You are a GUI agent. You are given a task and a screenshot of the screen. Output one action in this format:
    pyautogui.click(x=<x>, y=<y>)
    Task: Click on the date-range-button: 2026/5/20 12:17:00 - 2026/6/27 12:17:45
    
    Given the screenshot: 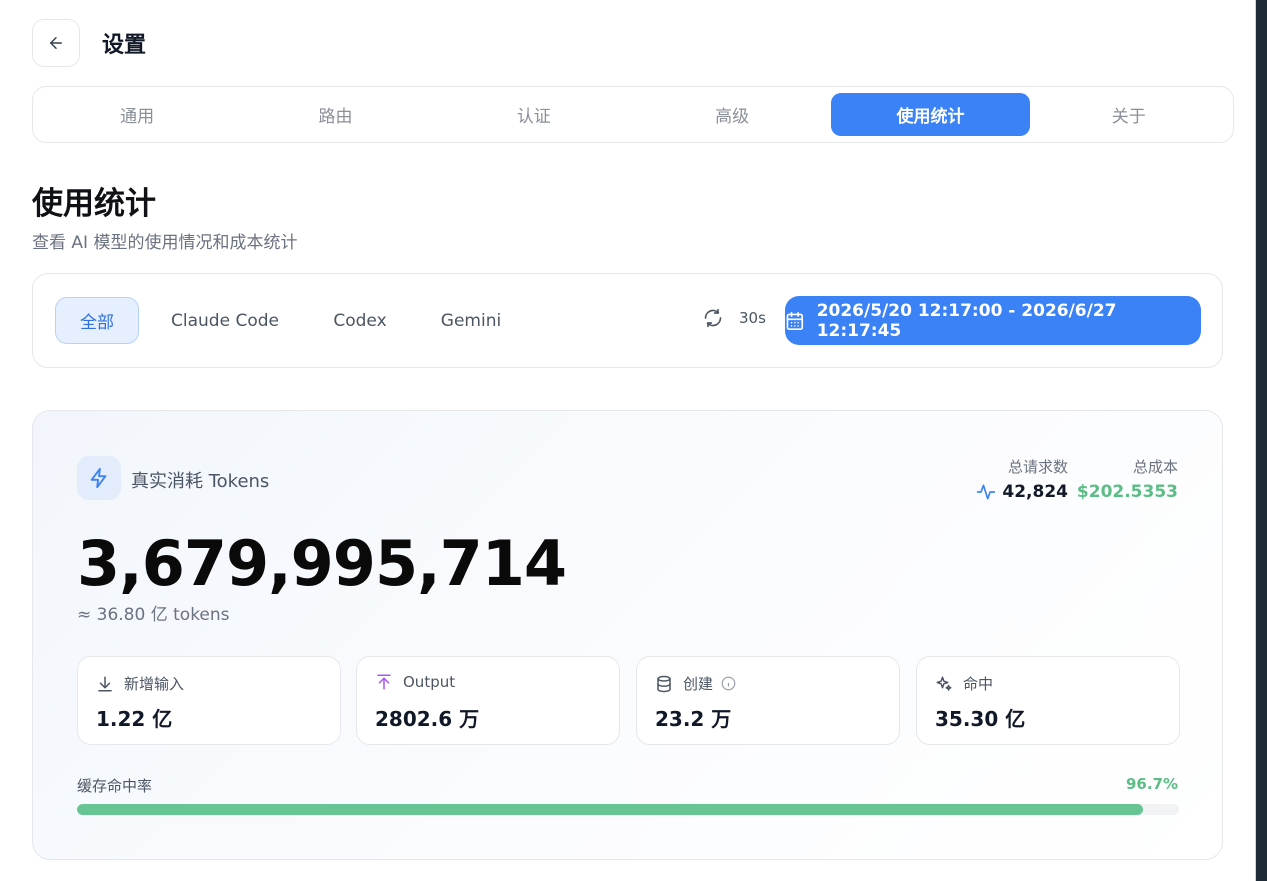 What is the action you would take?
    pyautogui.click(x=993, y=320)
    